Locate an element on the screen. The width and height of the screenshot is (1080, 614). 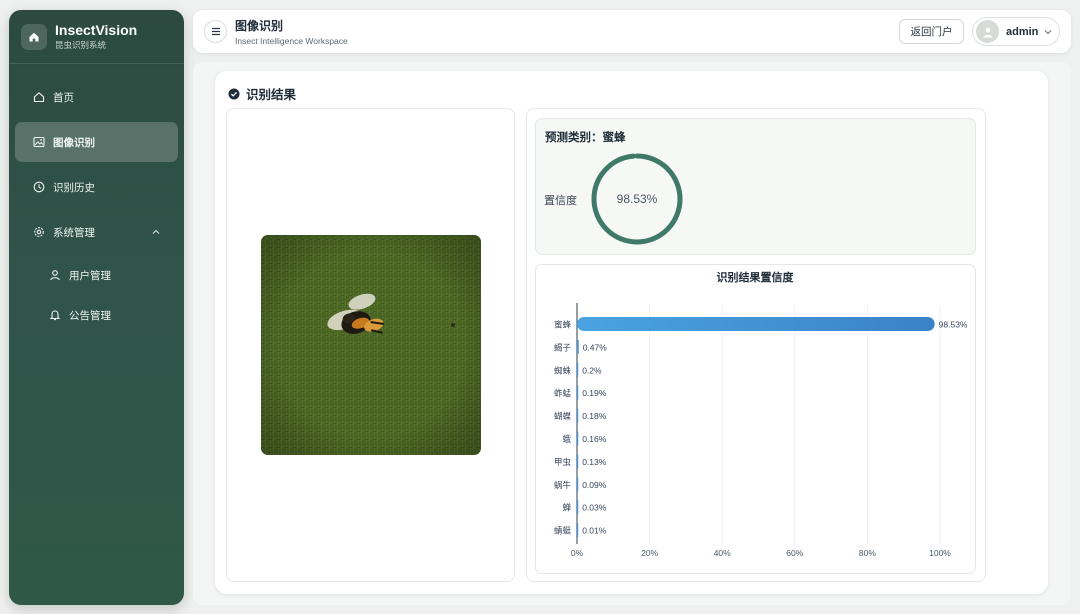
check-circle-icon is located at coordinates (234, 94).